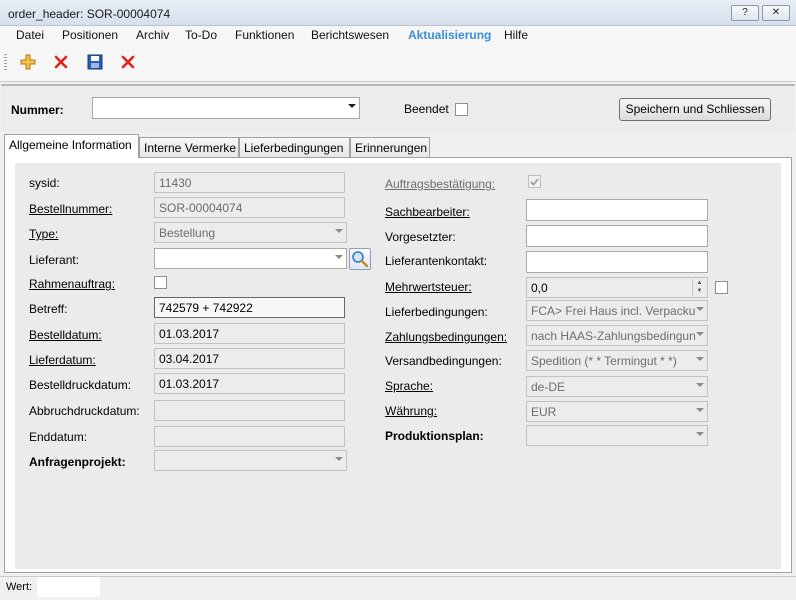 Image resolution: width=796 pixels, height=600 pixels. Describe the element at coordinates (604, 361) in the screenshot. I see `versandbedingungen-value: Spedition (* * Termingut * *)` at that location.